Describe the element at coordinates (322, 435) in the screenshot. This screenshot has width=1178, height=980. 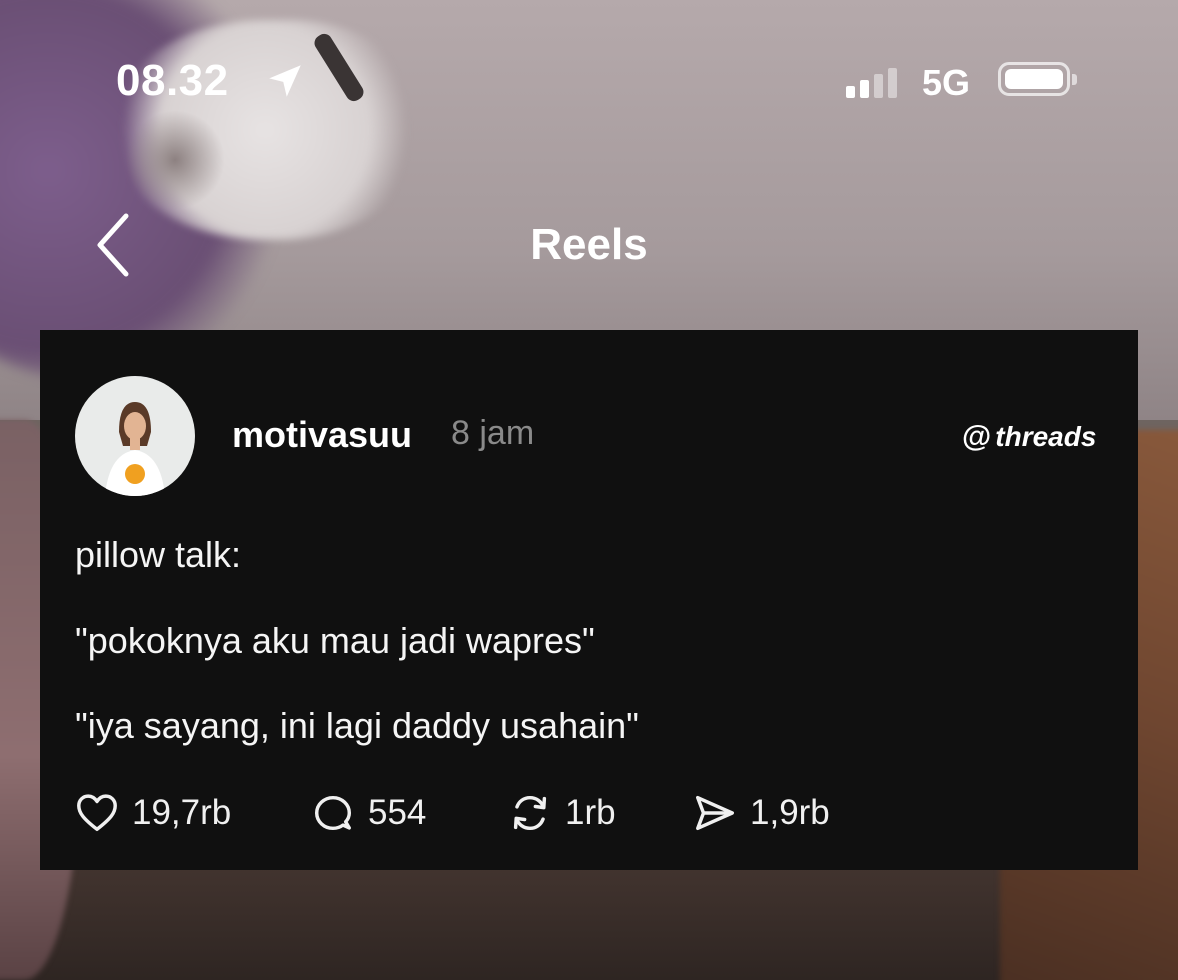
I see `post-username: motivasuu` at that location.